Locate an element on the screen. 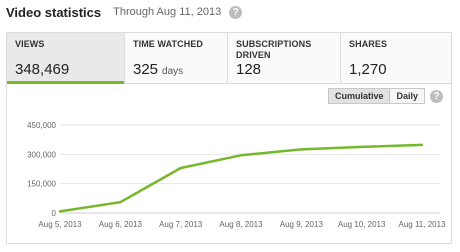  x-tick-label: Aug 11, 2013 is located at coordinates (422, 224).